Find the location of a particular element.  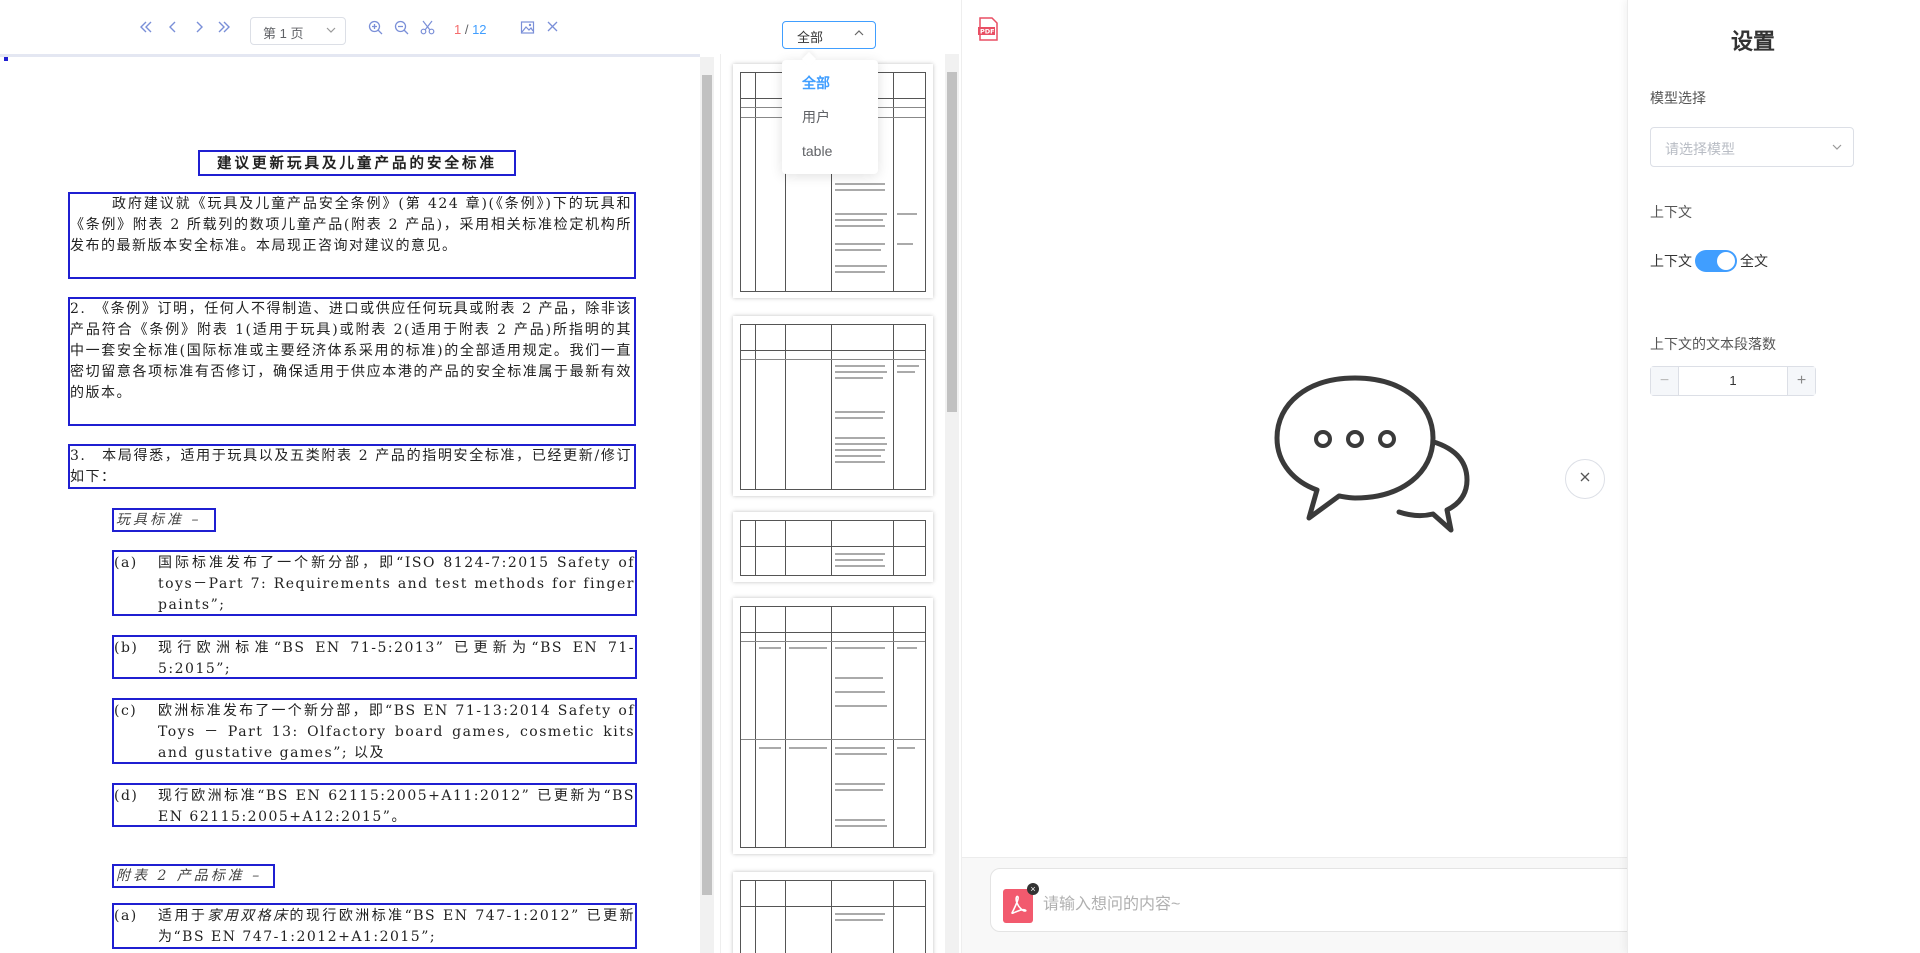

svg-text: PDF is located at coordinates (987, 32).